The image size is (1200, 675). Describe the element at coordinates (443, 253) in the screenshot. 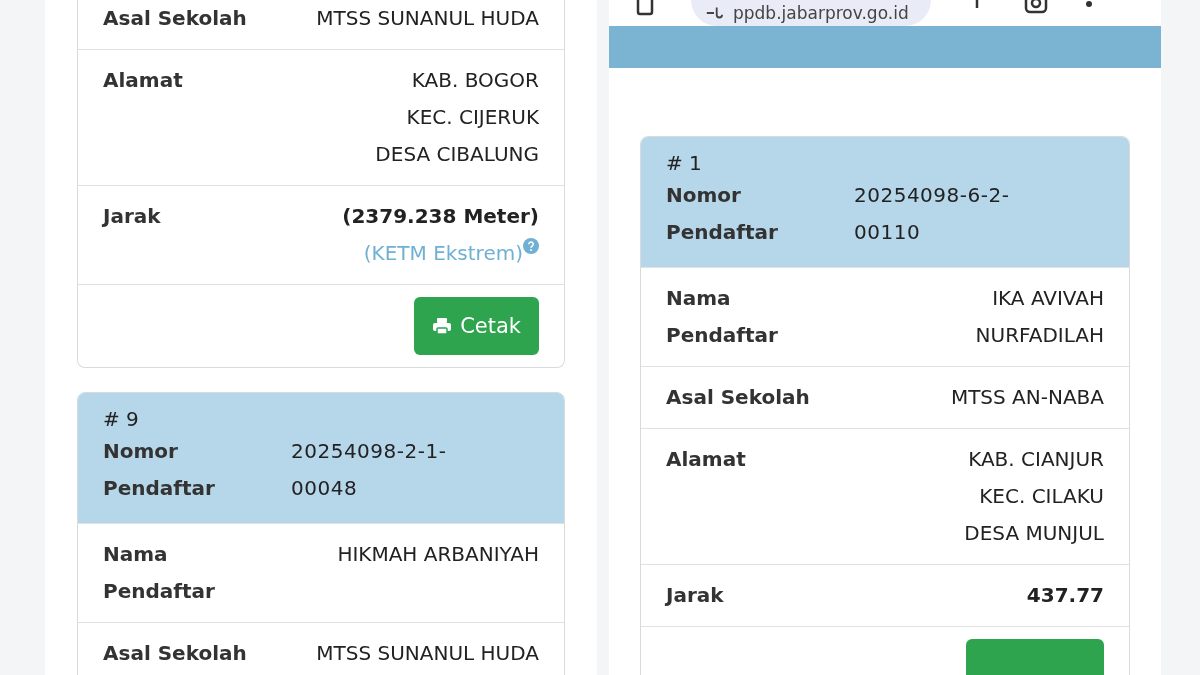

I see `category-note: (KETM Ekstrem)` at that location.